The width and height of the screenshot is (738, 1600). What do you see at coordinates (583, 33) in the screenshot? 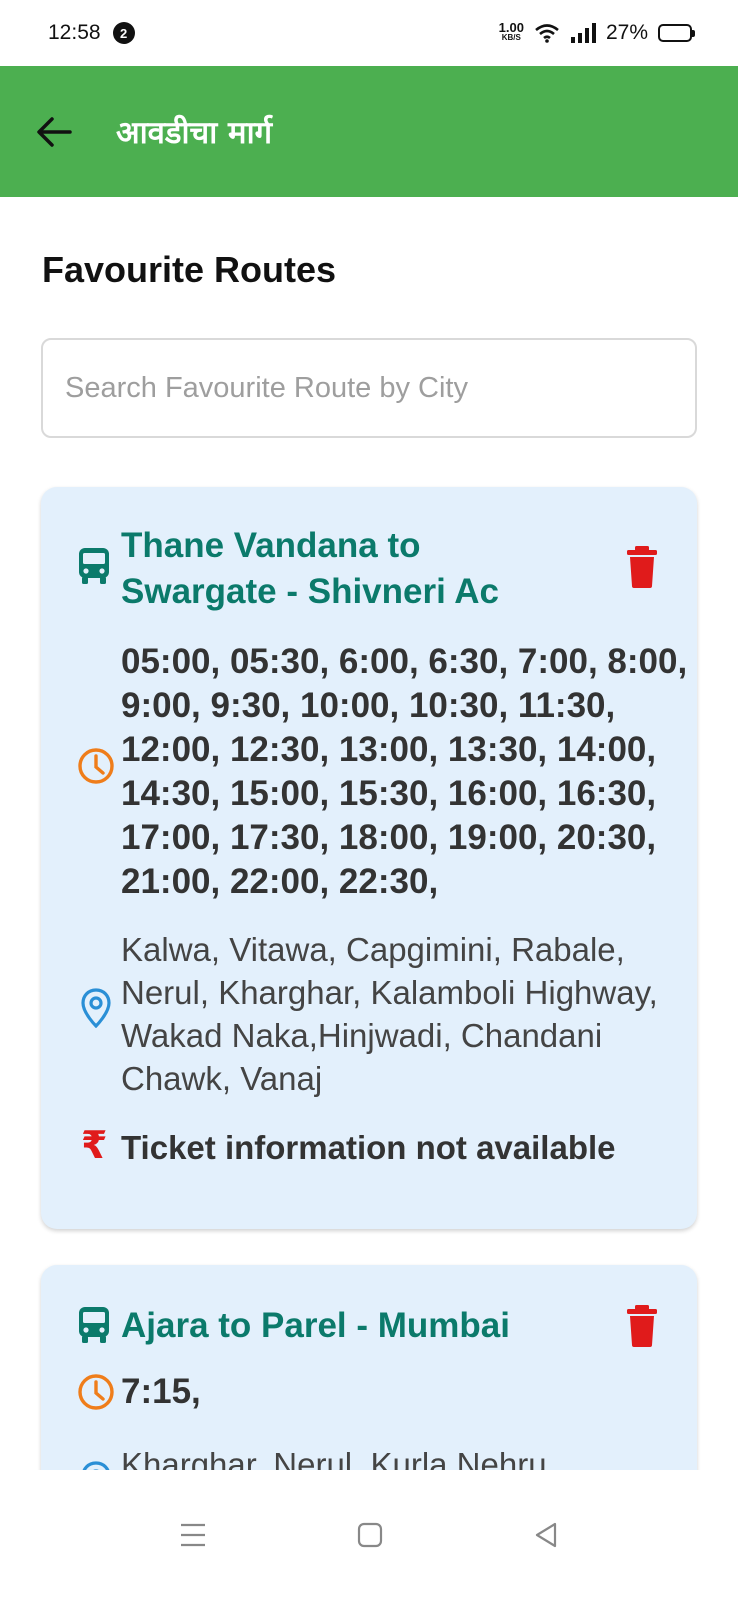
I see `signal-icon` at bounding box center [583, 33].